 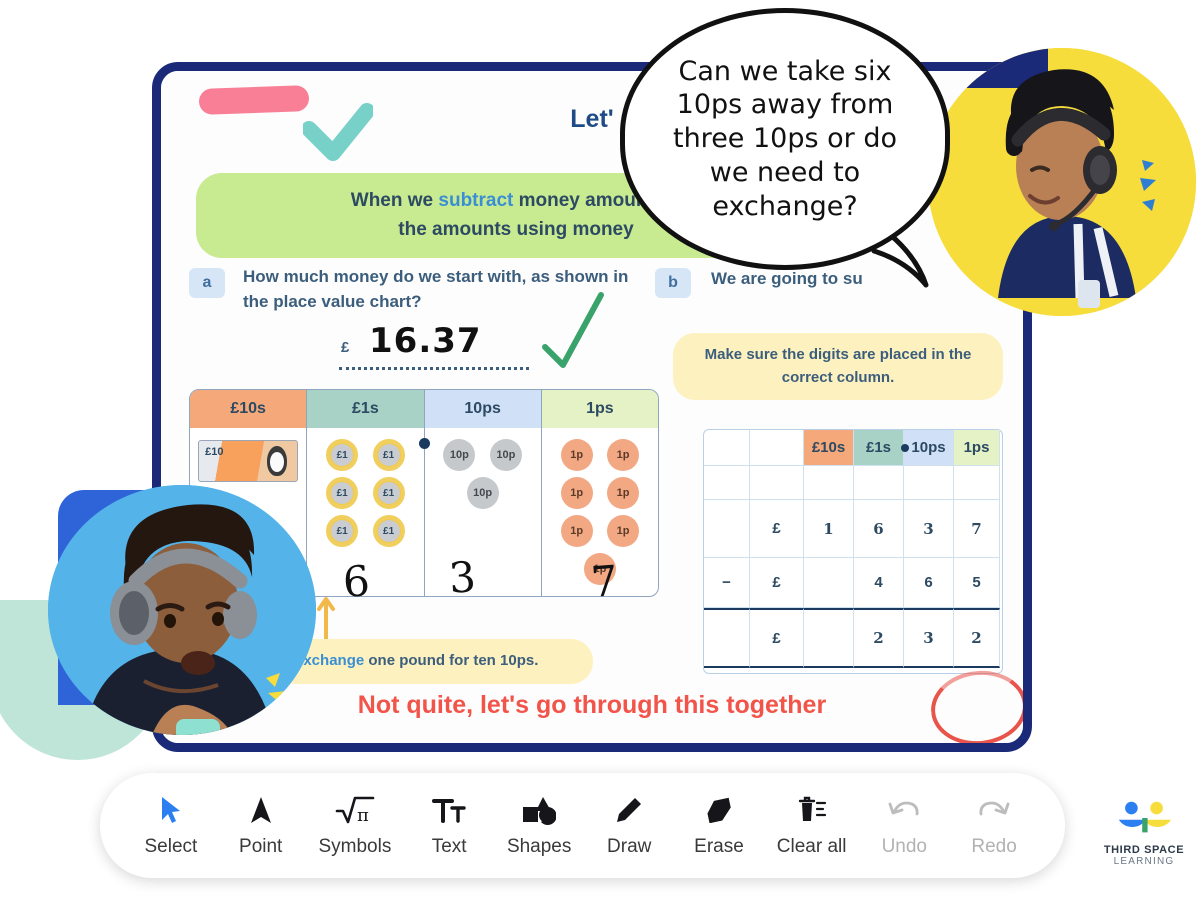 I want to click on hint-box-exchange: exchange one pound for ten 10ps., so click(x=433, y=661).